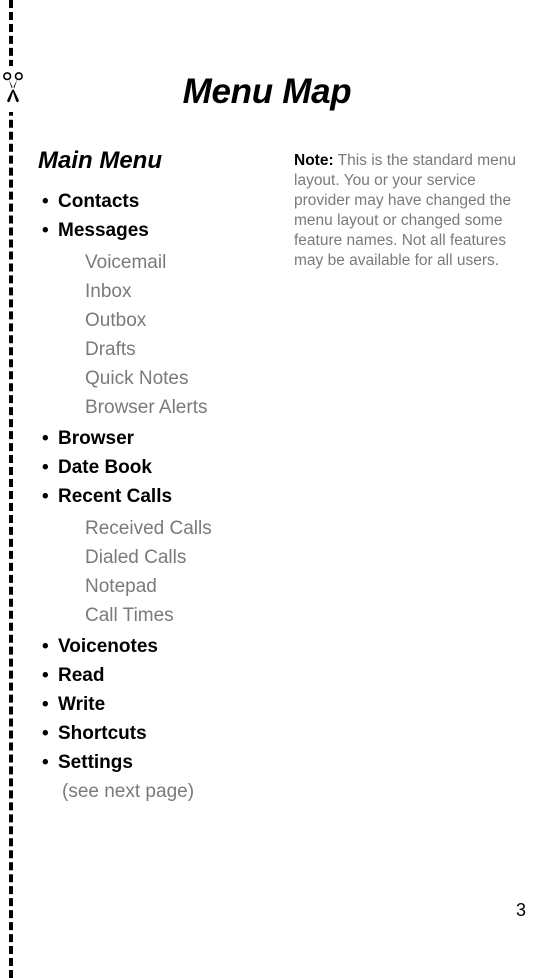 The image size is (534, 978). I want to click on submenu-item-drafts: Drafts, so click(158, 349).